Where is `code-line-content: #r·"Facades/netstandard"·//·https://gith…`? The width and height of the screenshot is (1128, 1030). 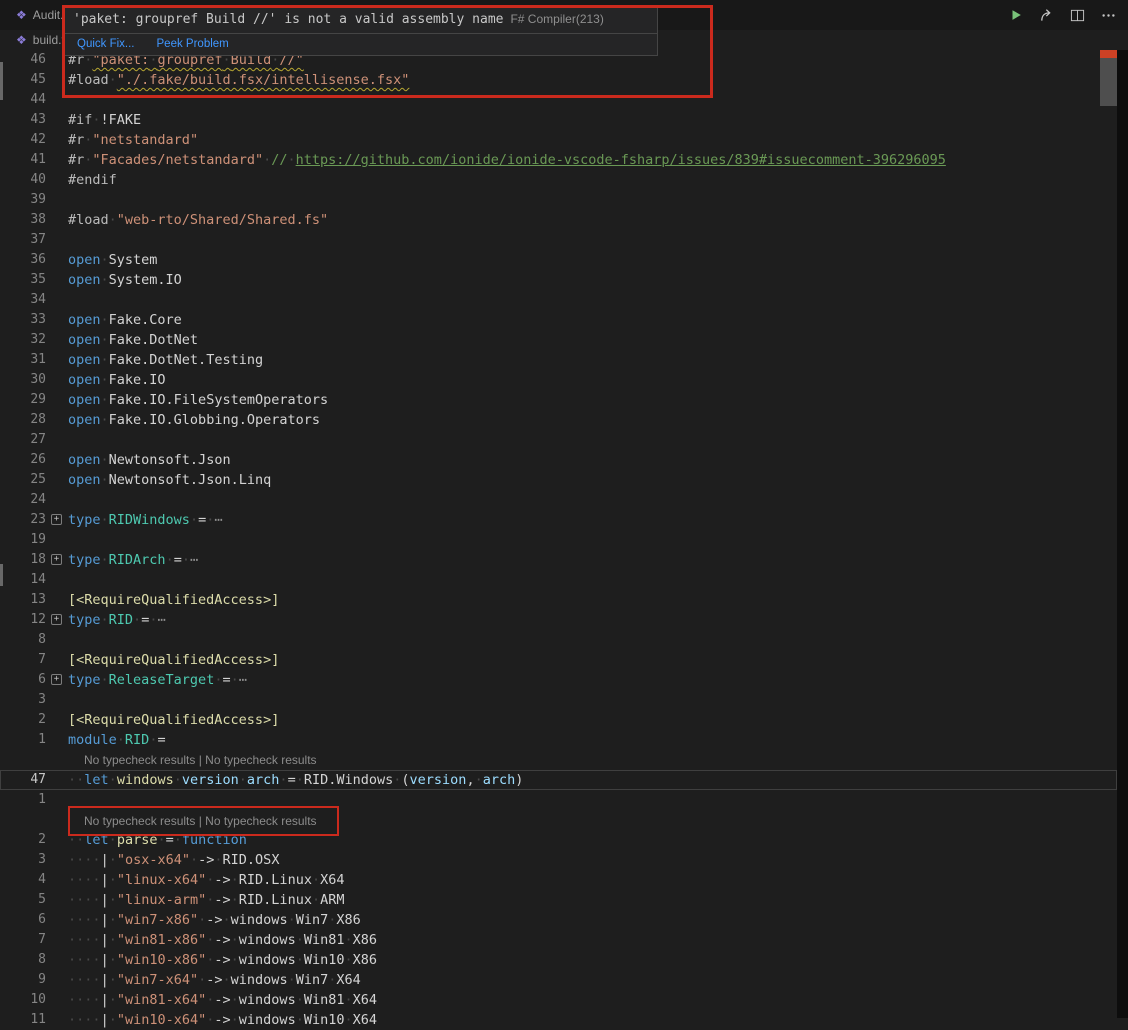
code-line-content: #r·"Facades/netstandard"·//·https://gith… is located at coordinates (591, 160).